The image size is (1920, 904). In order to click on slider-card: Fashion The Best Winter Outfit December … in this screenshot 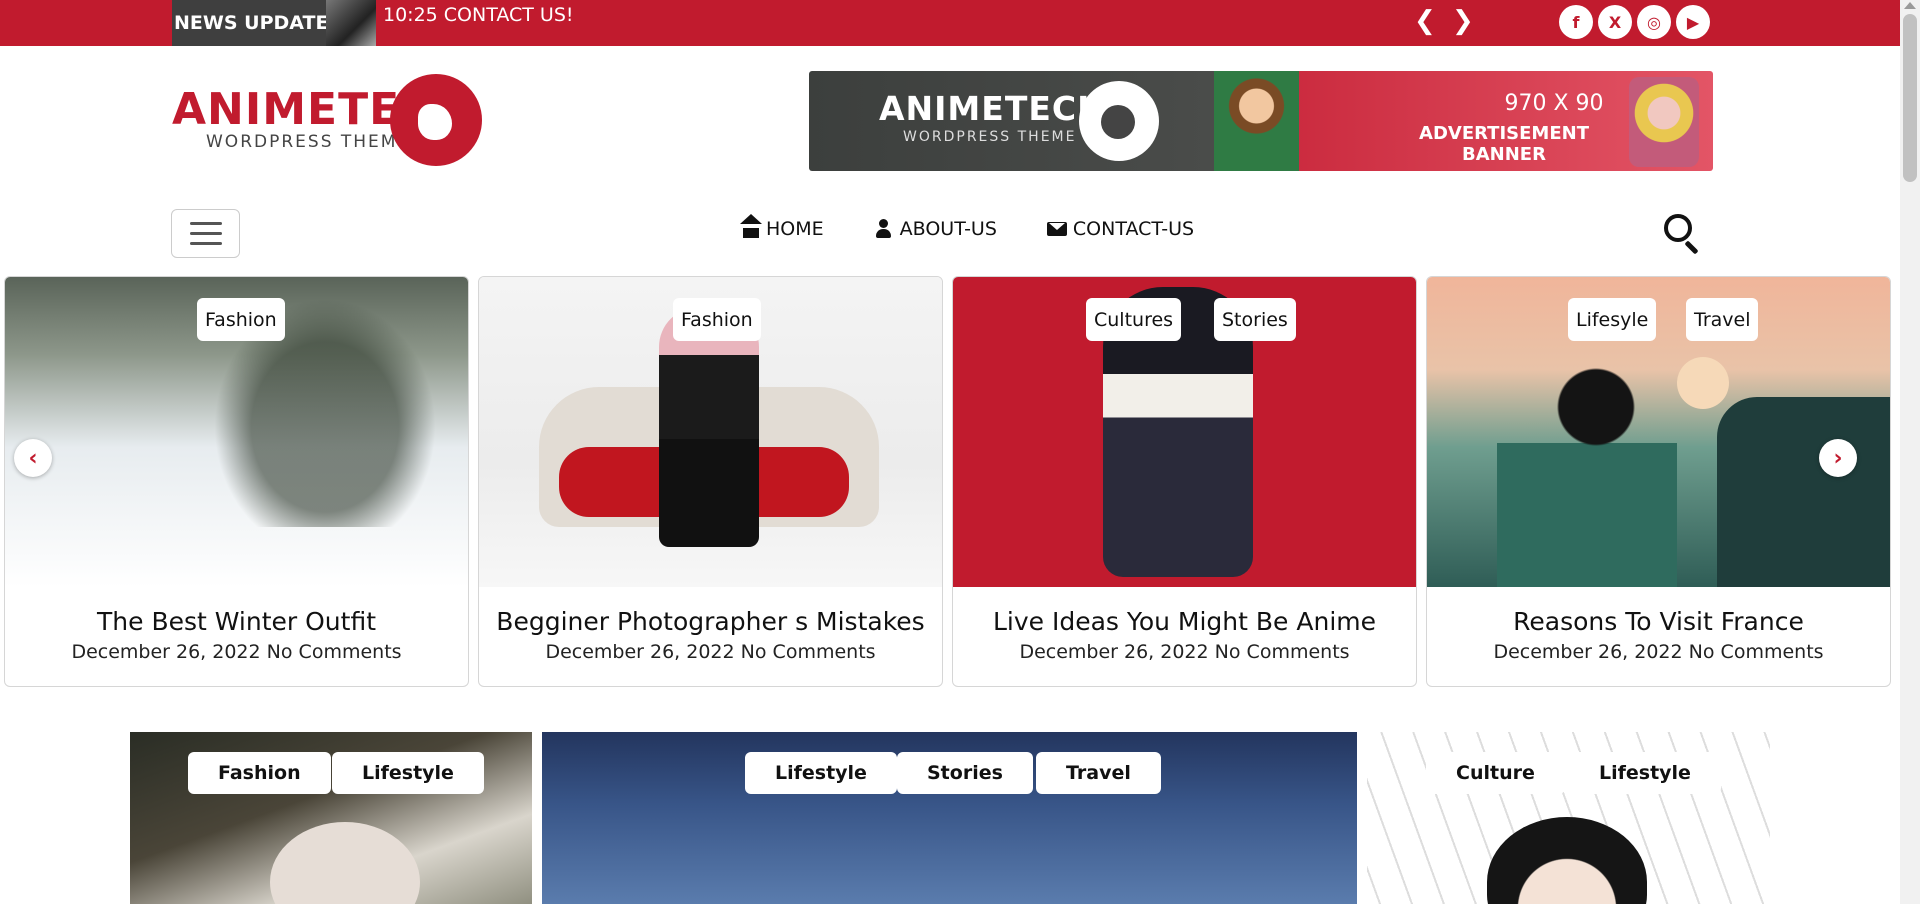, I will do `click(236, 481)`.